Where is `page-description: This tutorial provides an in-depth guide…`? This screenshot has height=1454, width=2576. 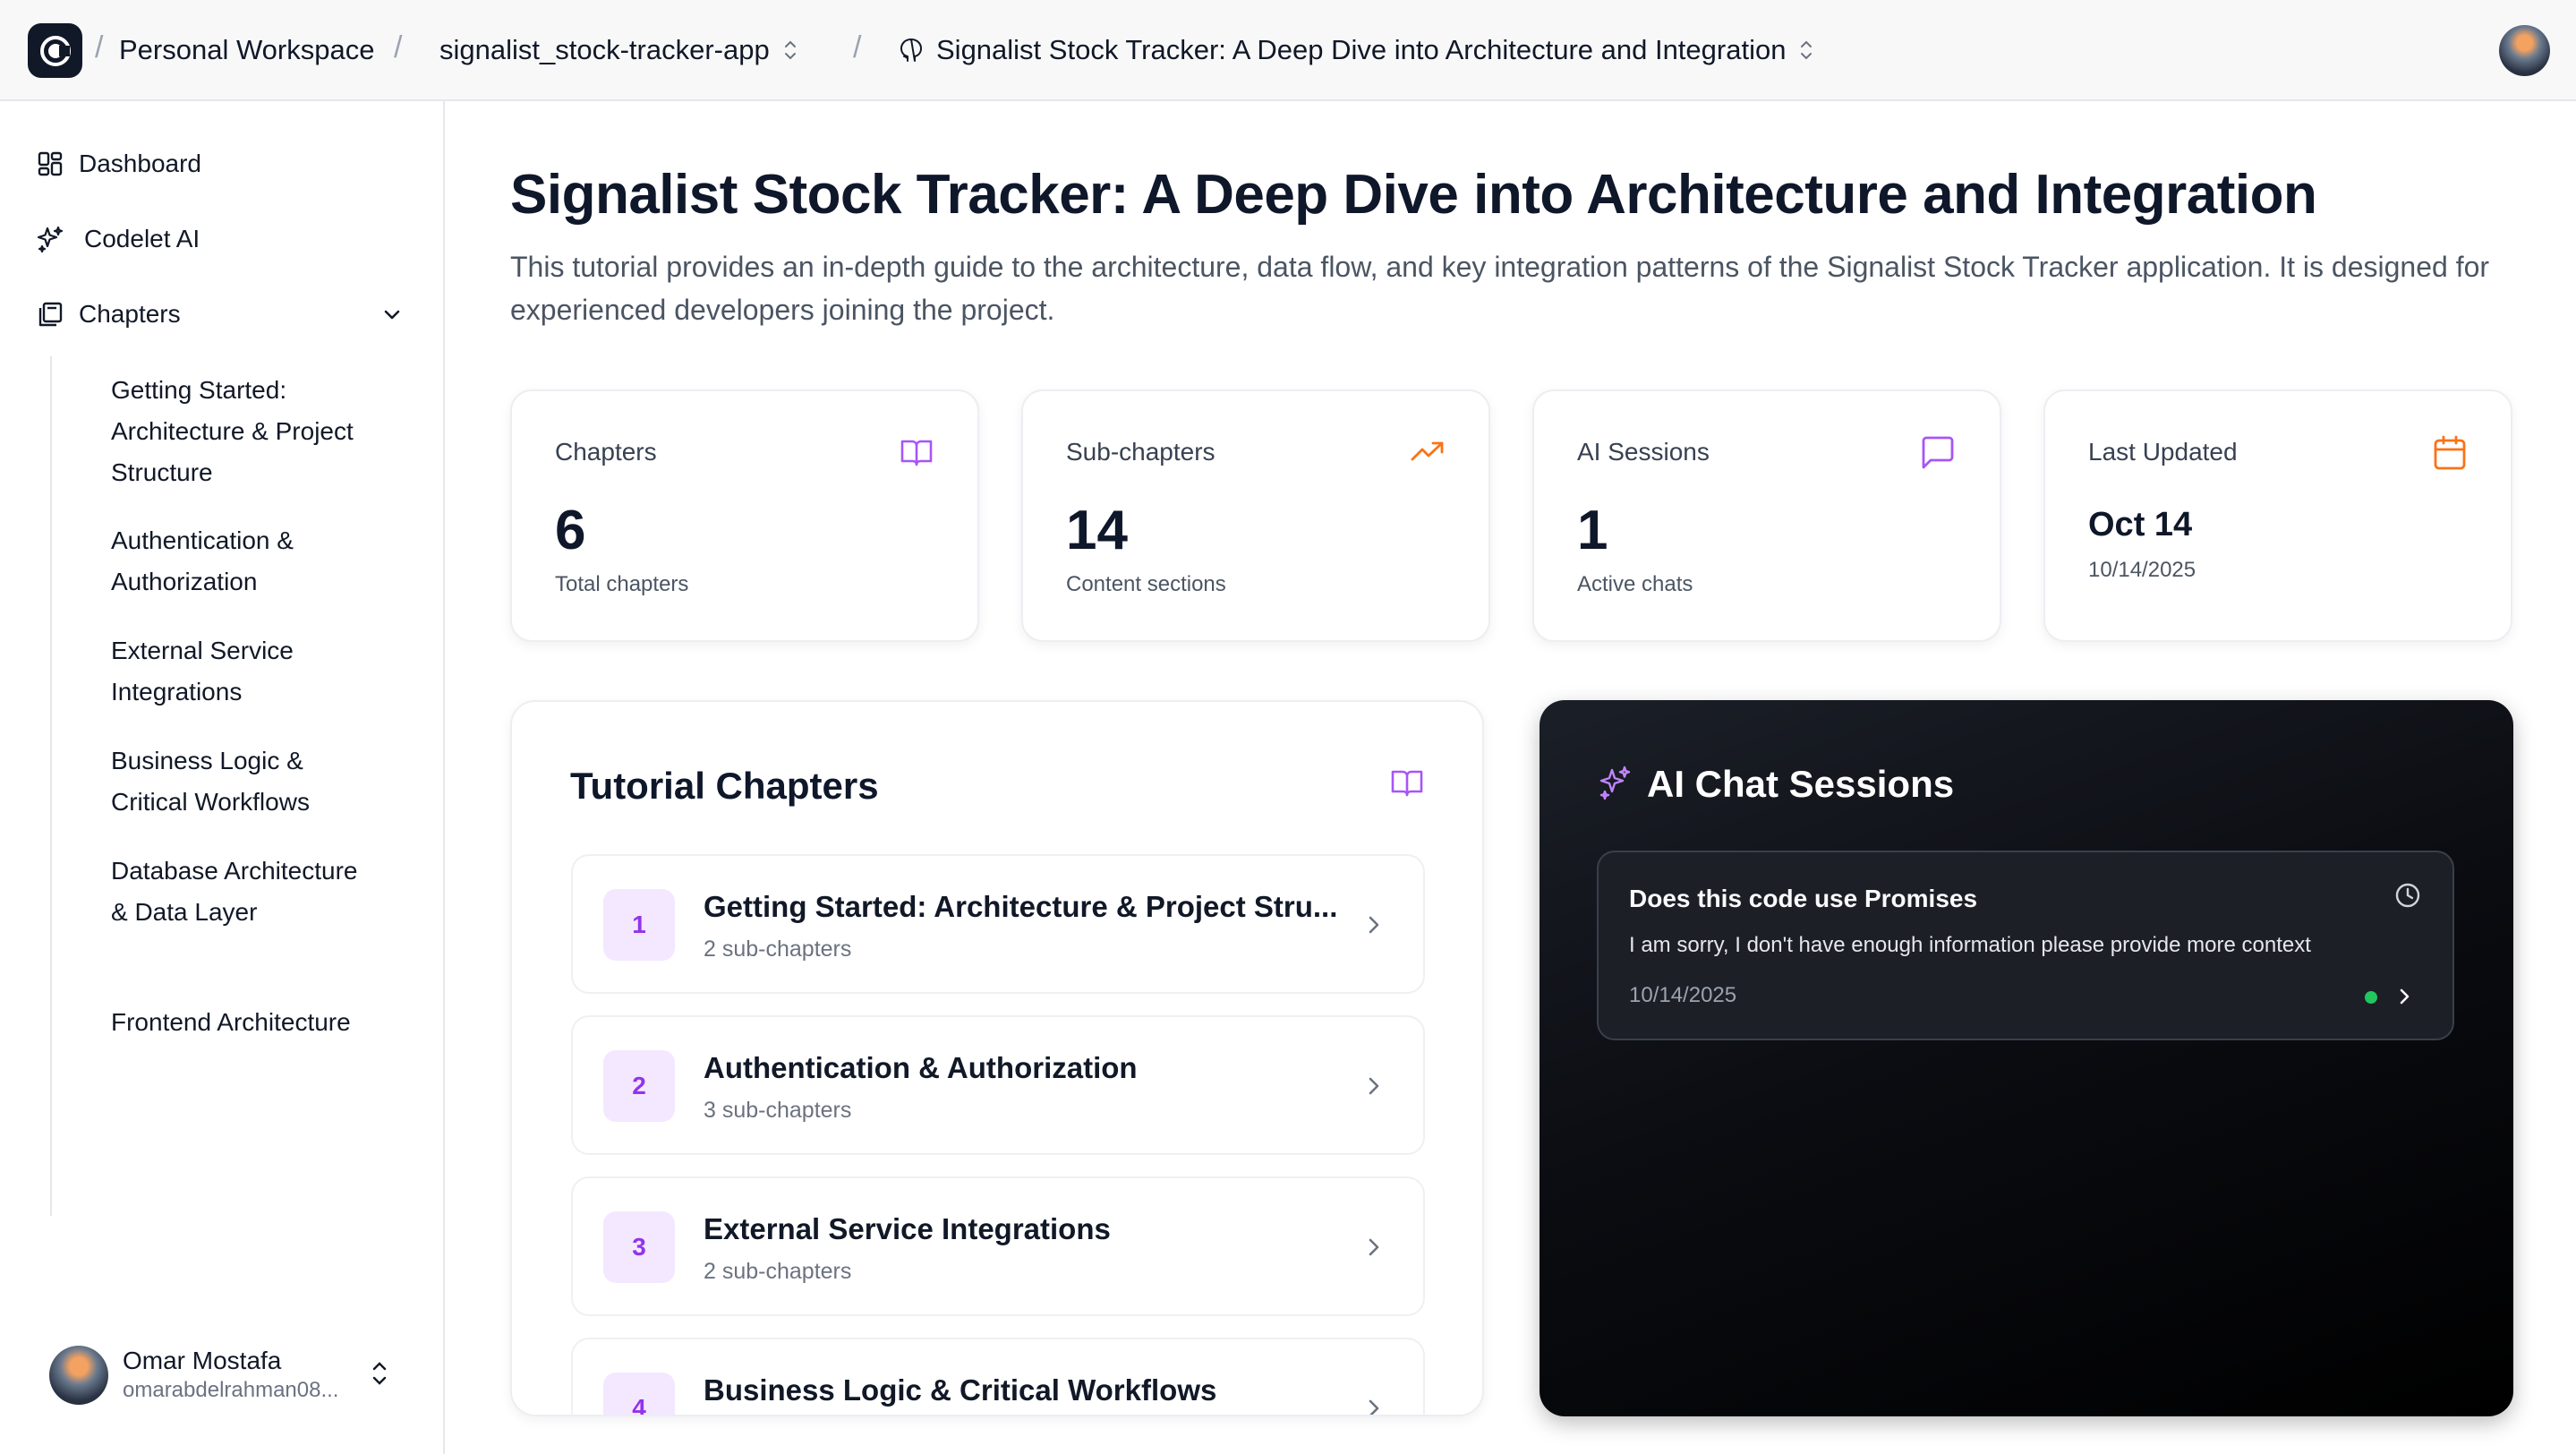 page-description: This tutorial provides an in-depth guide… is located at coordinates (1500, 288).